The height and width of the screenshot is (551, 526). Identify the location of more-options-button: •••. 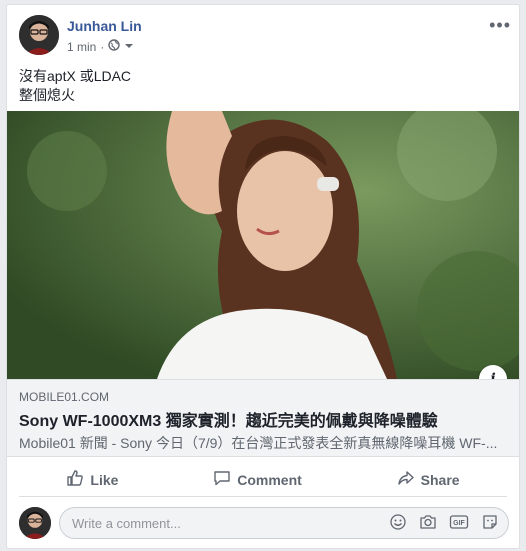
(500, 25).